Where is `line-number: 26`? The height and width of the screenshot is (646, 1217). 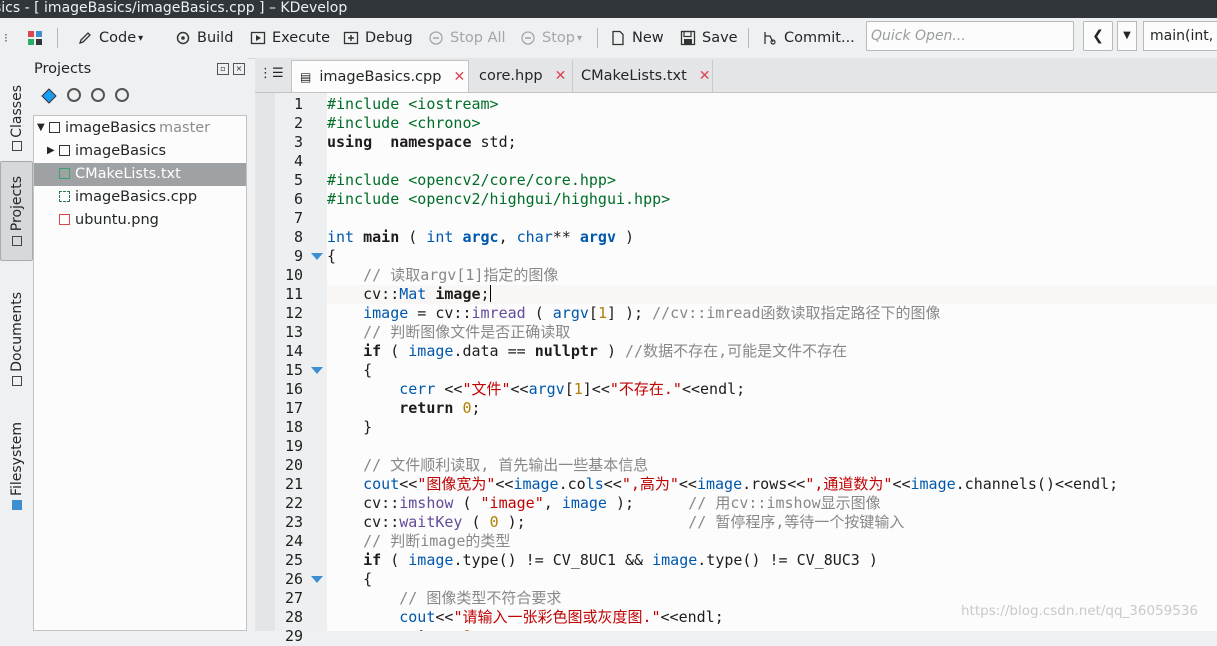
line-number: 26 is located at coordinates (293, 579).